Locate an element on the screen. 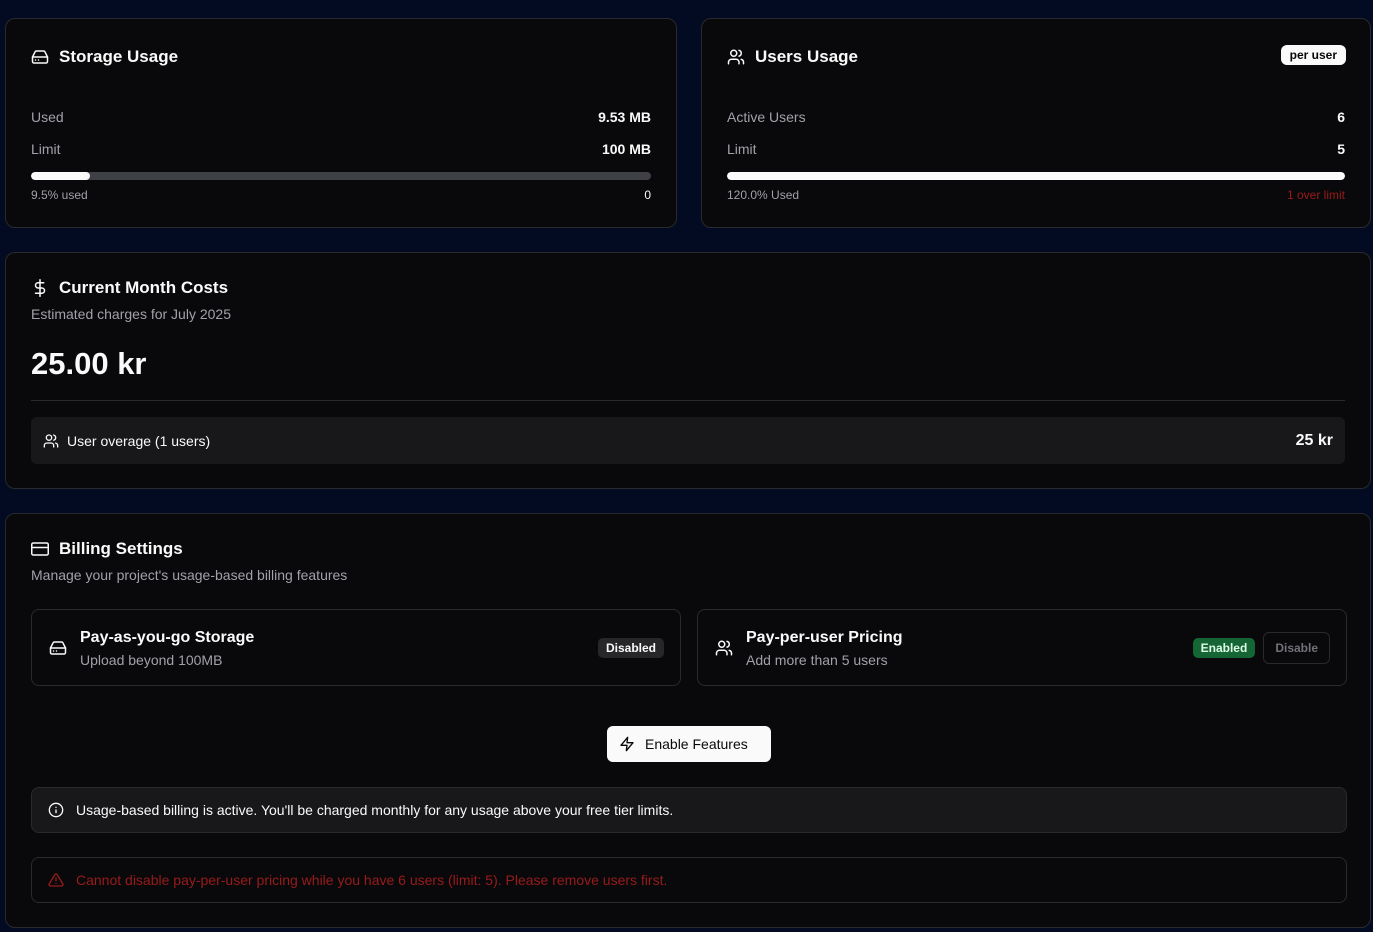 The width and height of the screenshot is (1373, 932). users-progress-bar is located at coordinates (1036, 176).